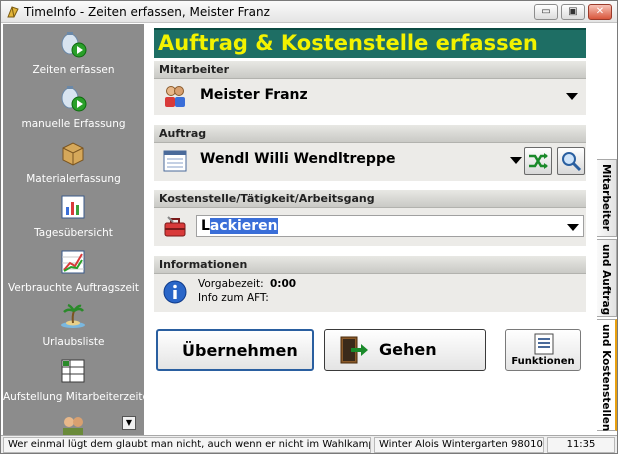  I want to click on spreadsheet-icon, so click(73, 371).